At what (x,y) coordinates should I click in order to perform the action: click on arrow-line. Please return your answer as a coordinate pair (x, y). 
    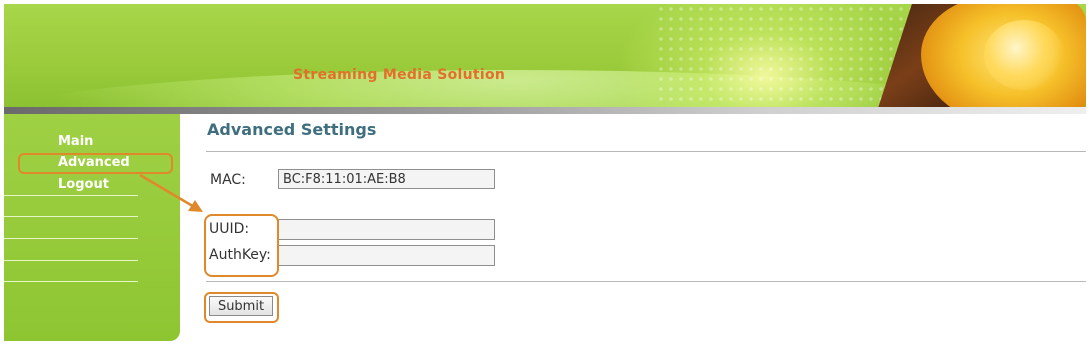
    Looking at the image, I should click on (168, 191).